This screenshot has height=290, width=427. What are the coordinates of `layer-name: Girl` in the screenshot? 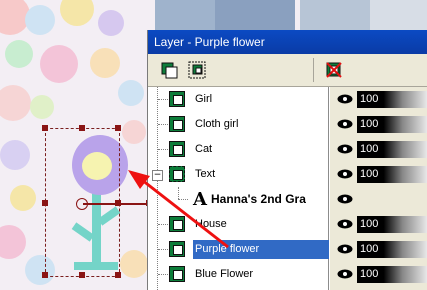 It's located at (204, 99).